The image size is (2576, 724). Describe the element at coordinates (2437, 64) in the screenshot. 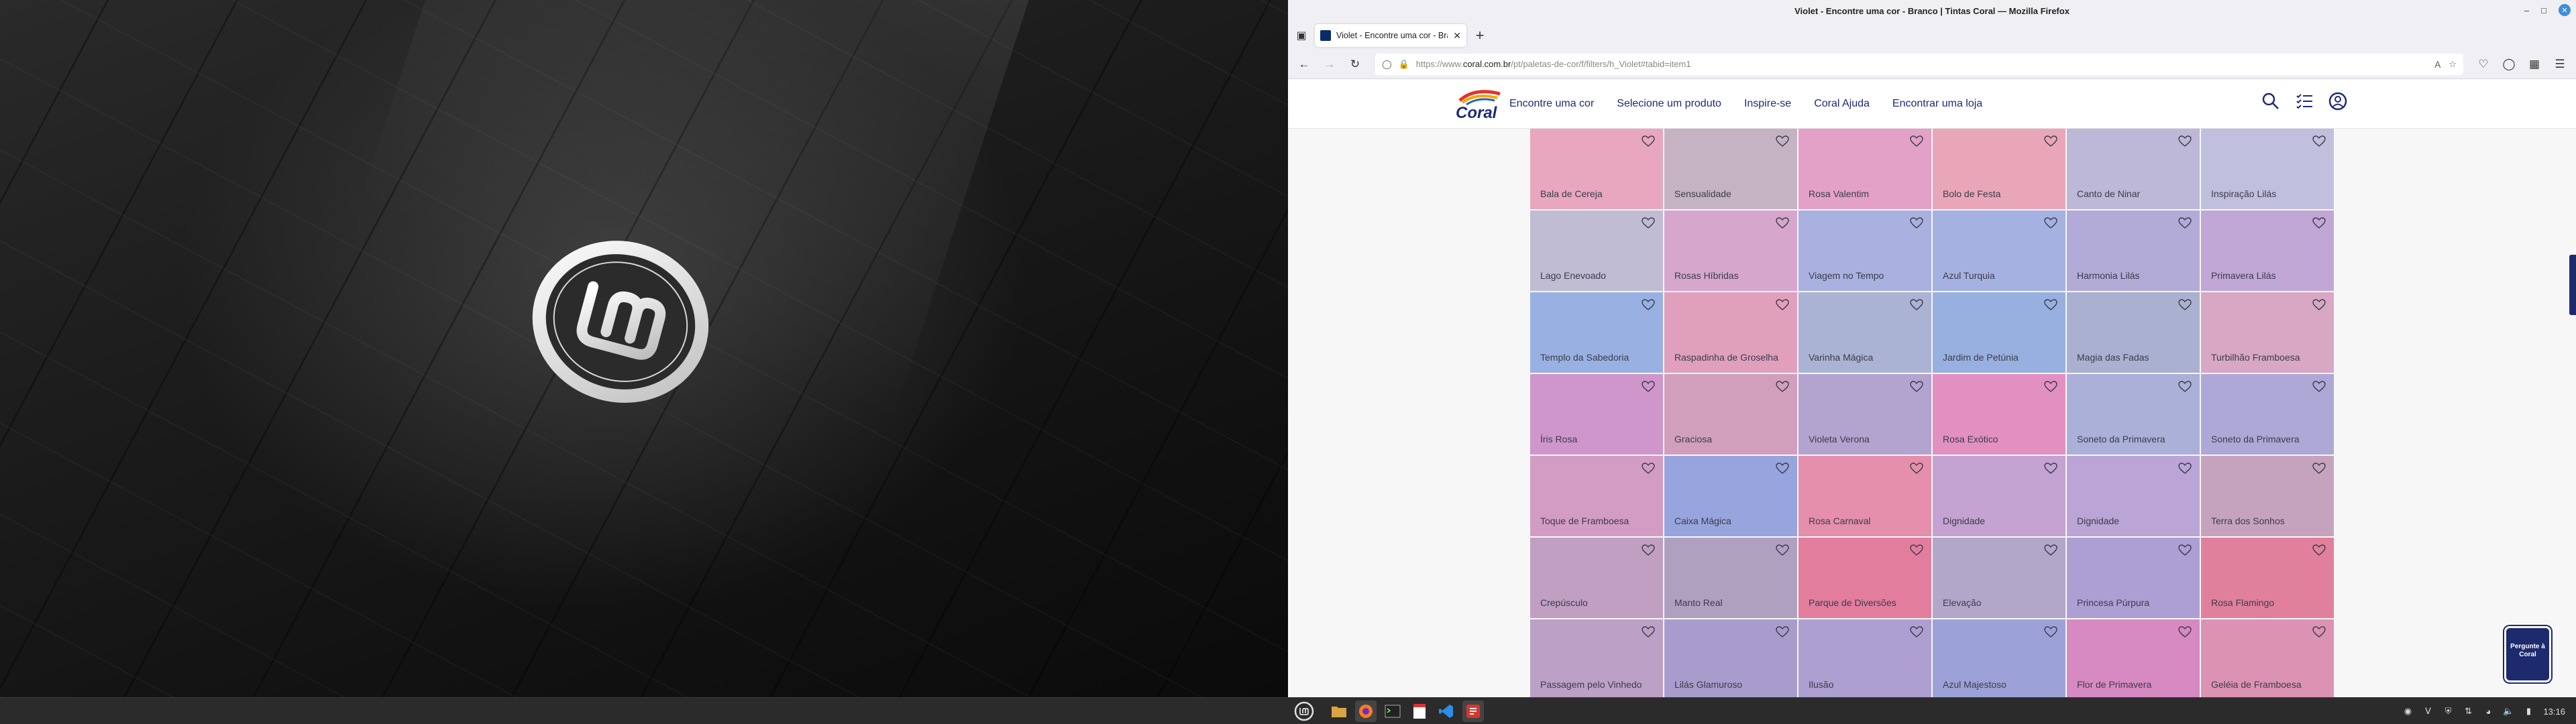

I see `translate-icon: Ａ` at that location.